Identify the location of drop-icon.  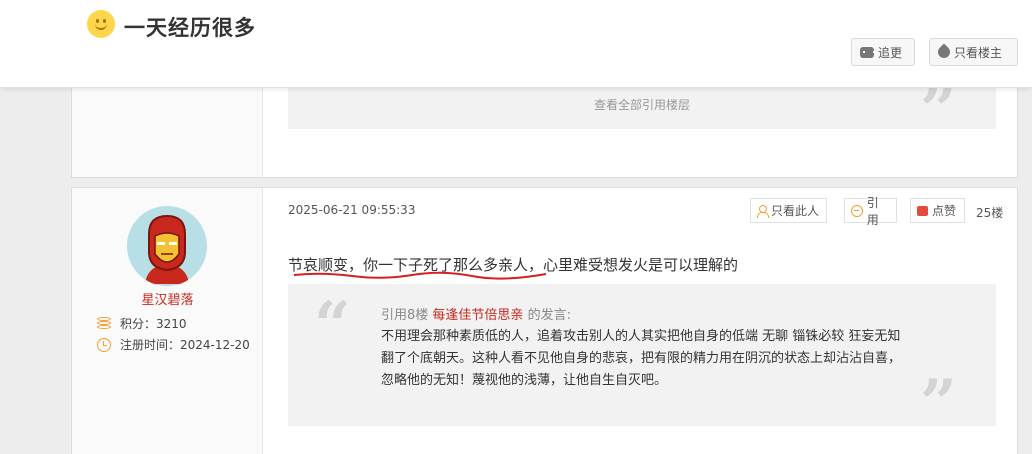
(944, 52).